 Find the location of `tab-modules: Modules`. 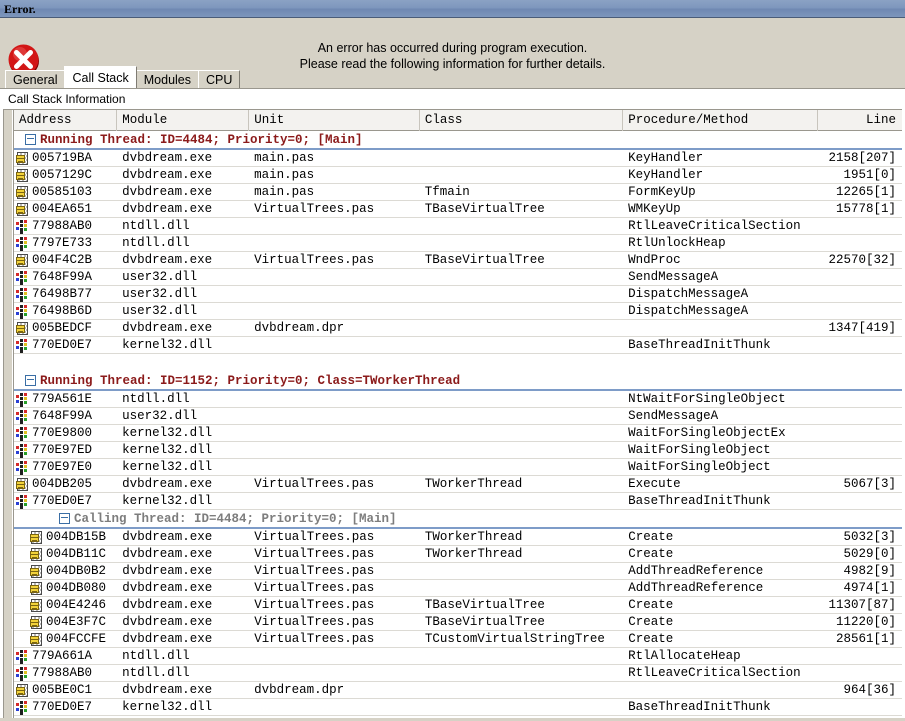

tab-modules: Modules is located at coordinates (167, 79).